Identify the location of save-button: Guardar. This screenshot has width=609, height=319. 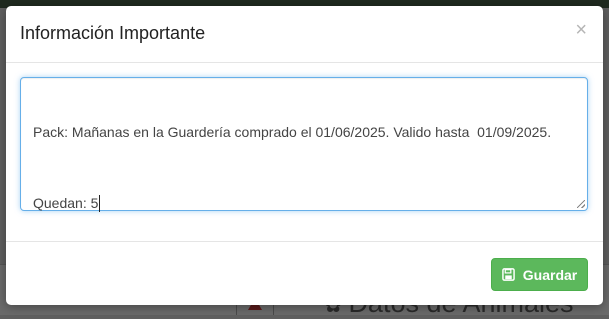
(539, 274).